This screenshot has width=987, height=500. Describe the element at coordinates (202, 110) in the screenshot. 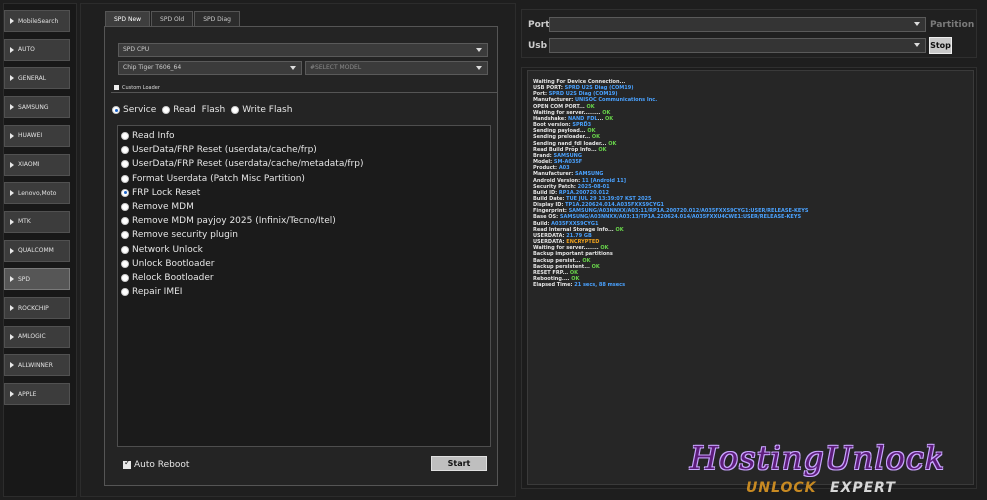

I see `mode-radio-group: Service Read Flash Write Flash` at that location.